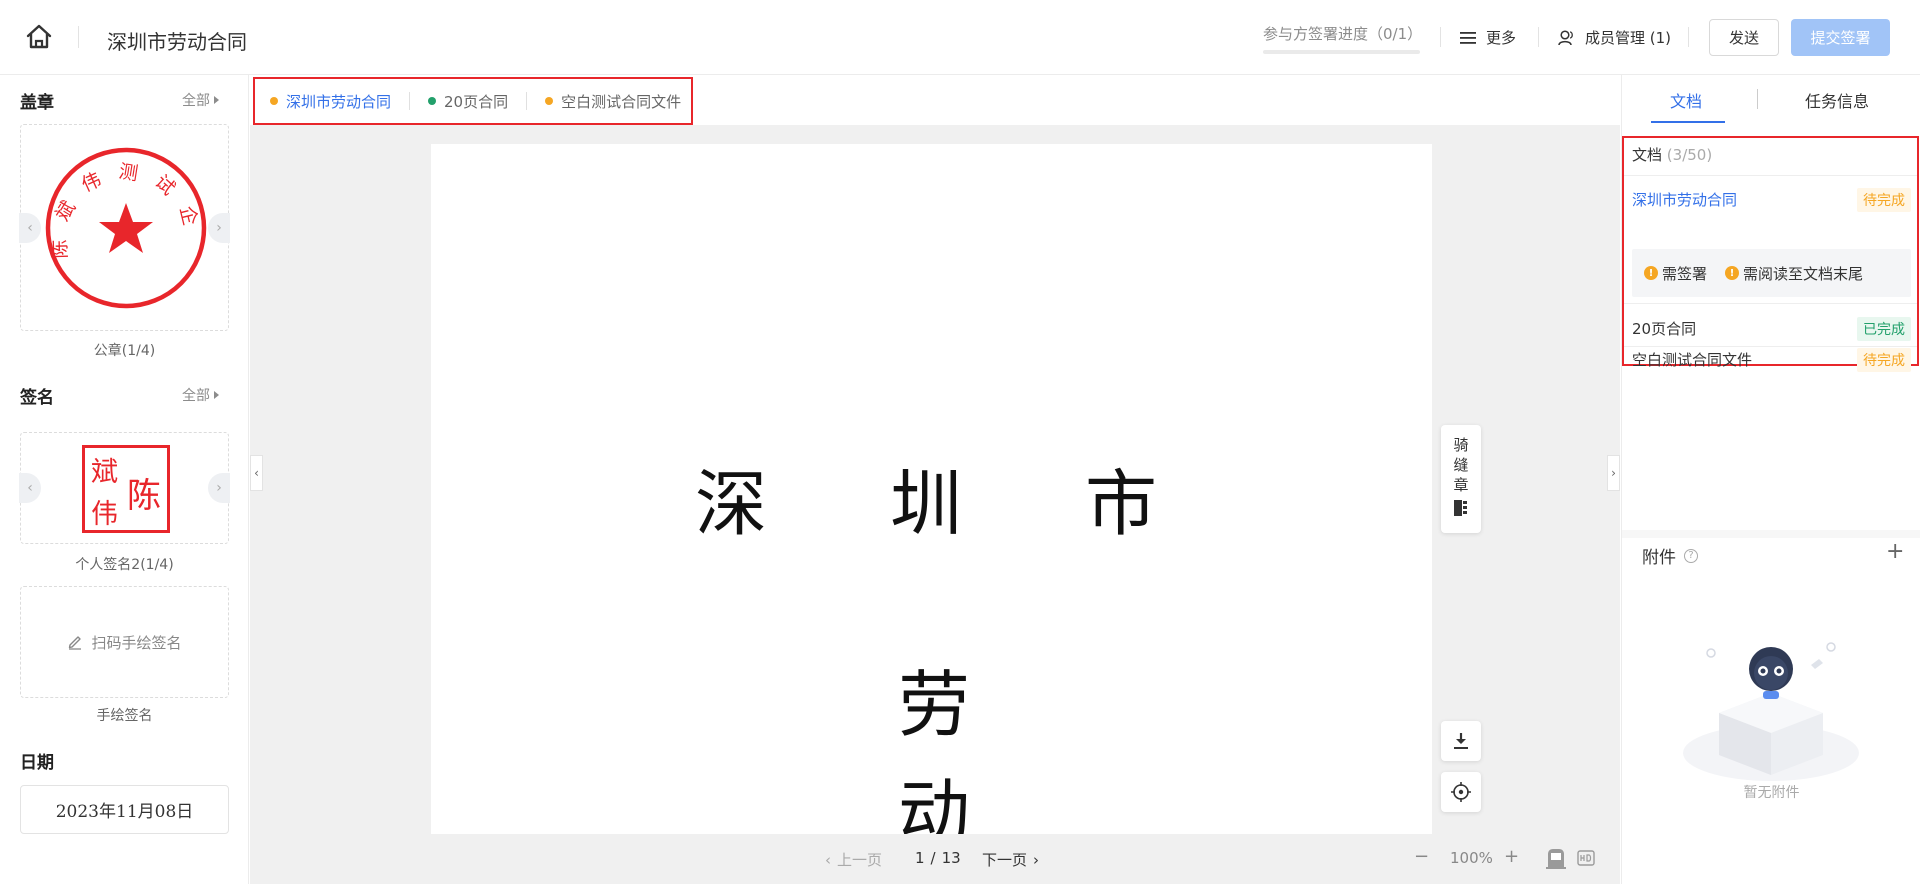 This screenshot has width=1920, height=884. I want to click on paging-seal-char: 骑, so click(1461, 445).